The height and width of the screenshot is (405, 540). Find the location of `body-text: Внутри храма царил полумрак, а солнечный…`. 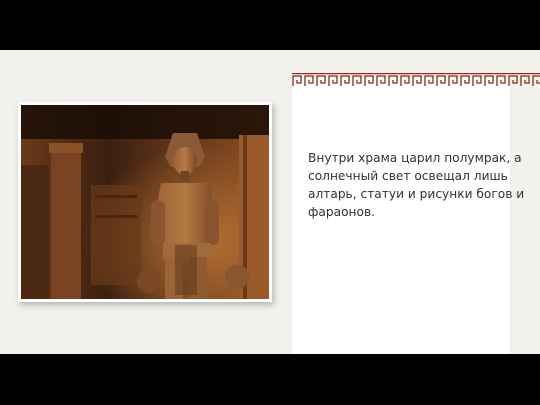

body-text: Внутри храма царил полумрак, а солнечный… is located at coordinates (416, 185).